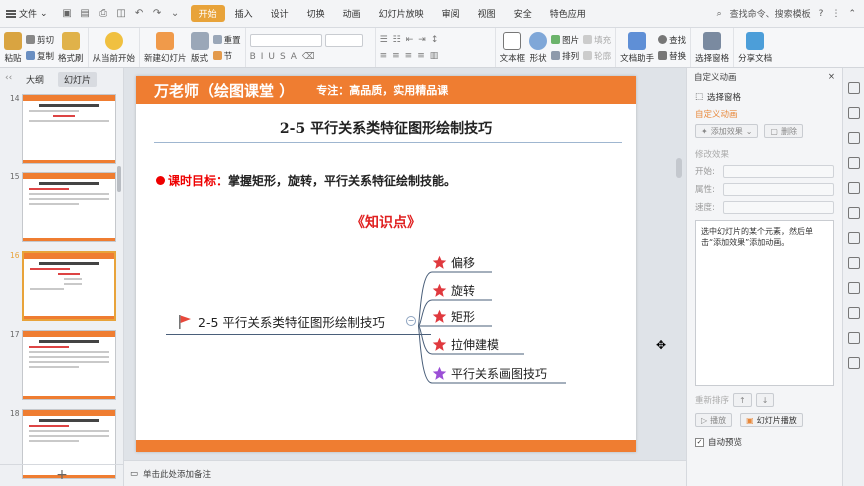 This screenshot has height=486, width=864. Describe the element at coordinates (139, 13) in the screenshot. I see `undo-icon: ↶` at that location.